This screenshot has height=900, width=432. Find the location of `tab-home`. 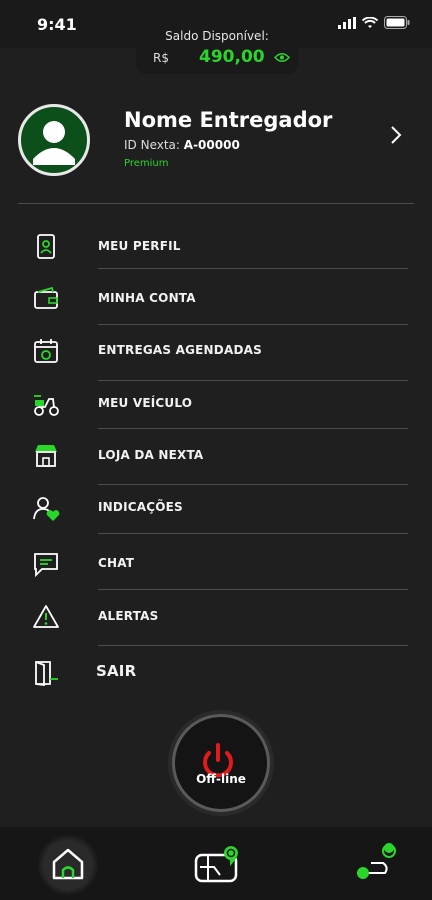

tab-home is located at coordinates (68, 863).